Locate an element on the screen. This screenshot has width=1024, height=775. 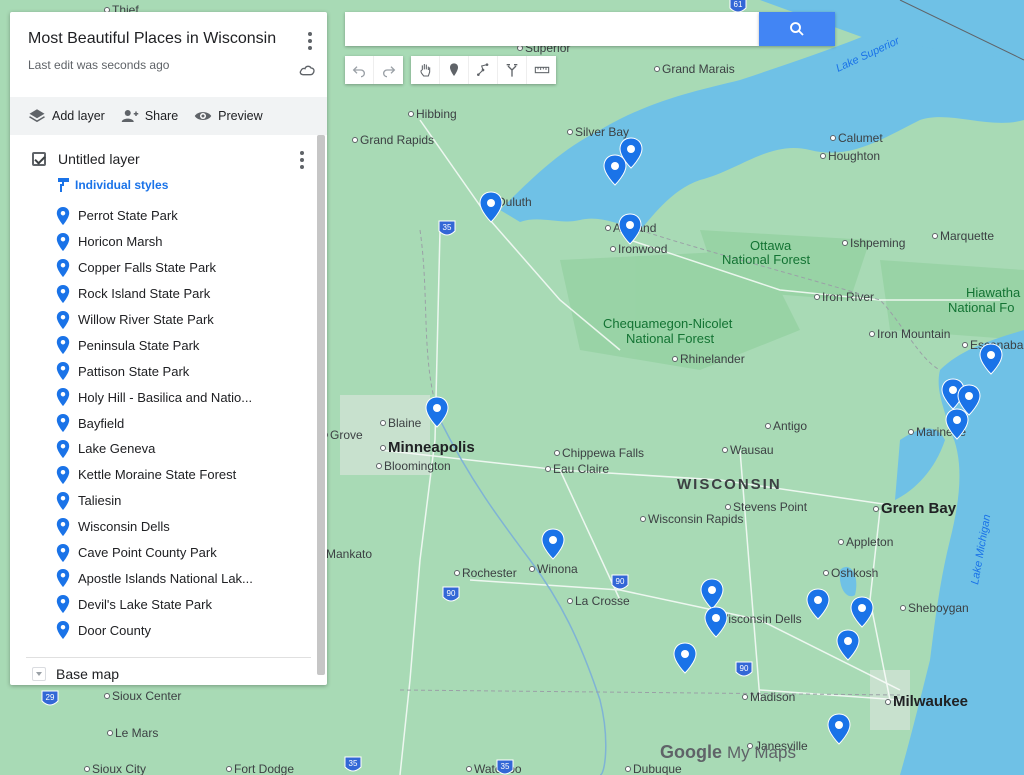
highway-shield: 35 is located at coordinates (353, 764).